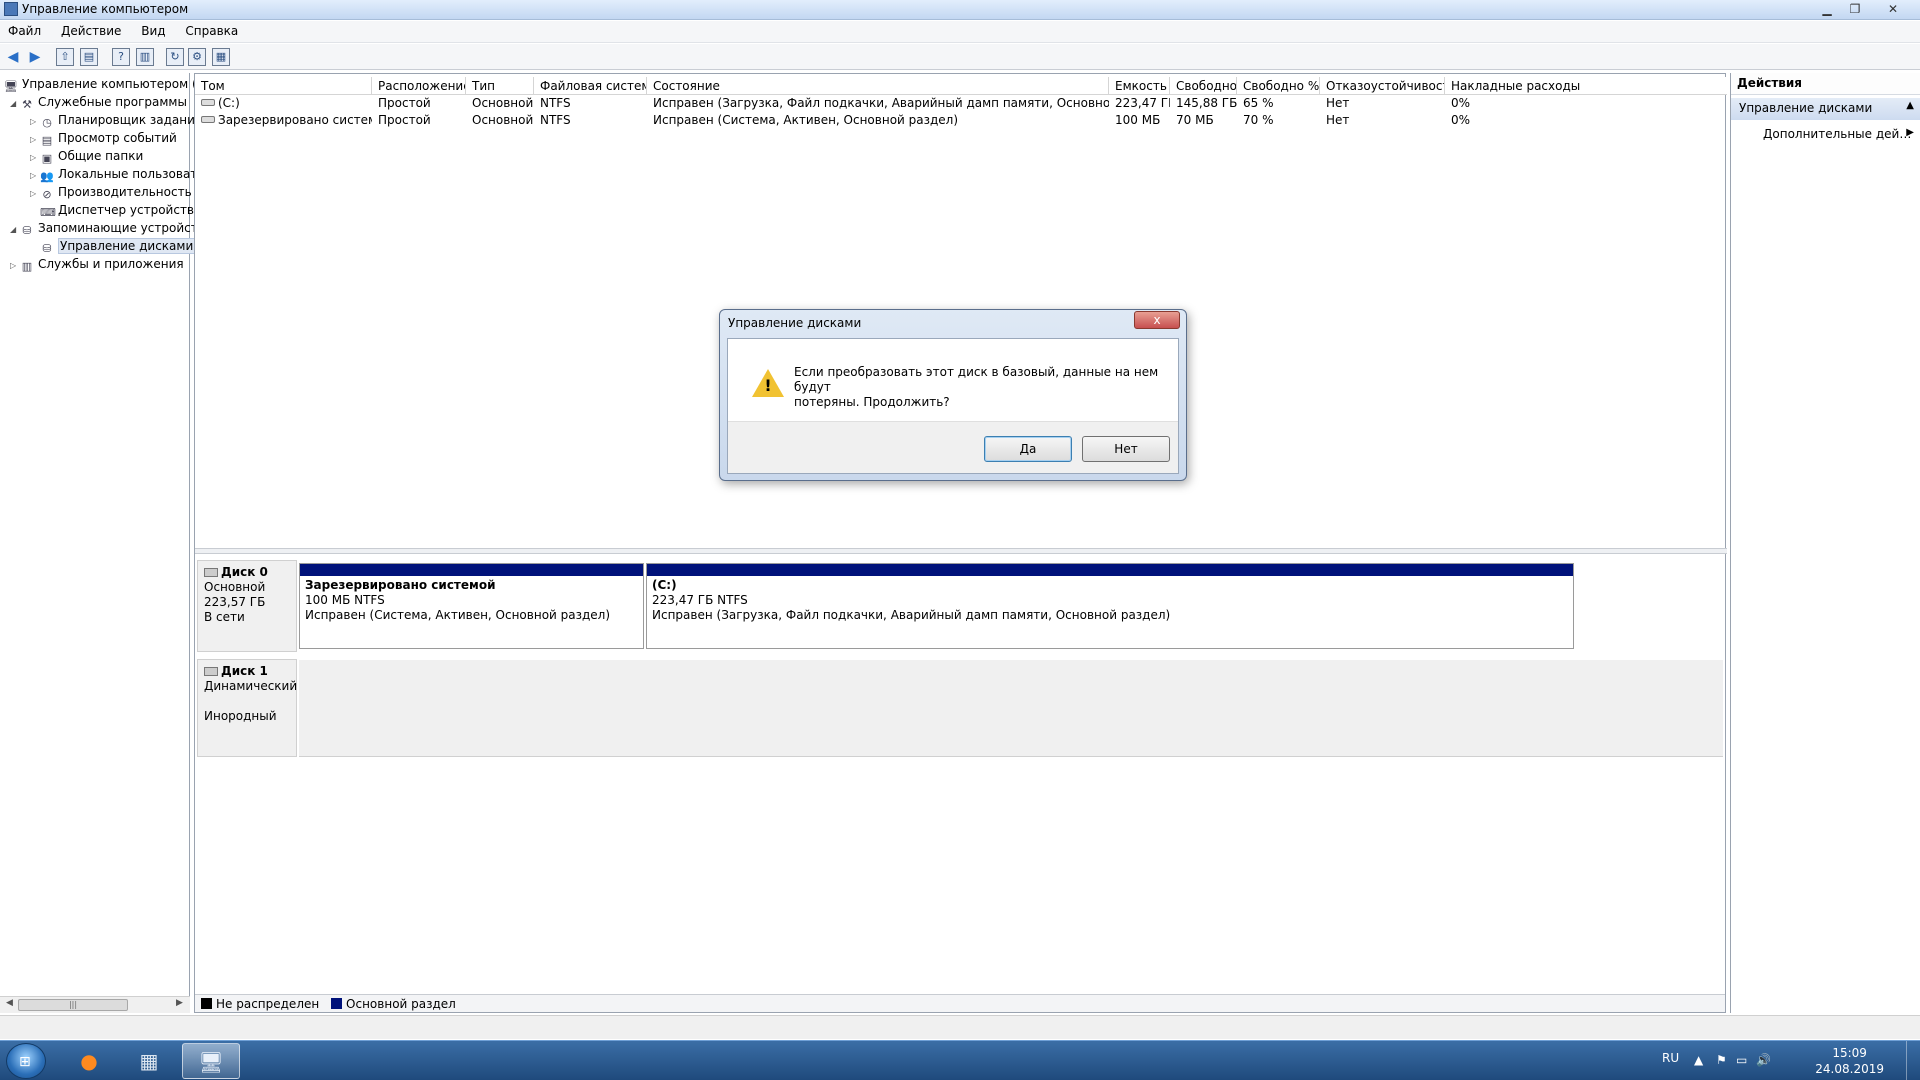 The image size is (1920, 1080). I want to click on tree-node-event-viewer: ▷ ▤ Просмотр событий, so click(103, 138).